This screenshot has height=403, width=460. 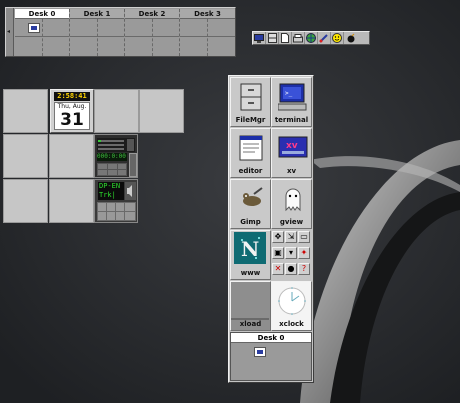 I want to click on clock-time: 2:58:41, so click(x=72, y=96).